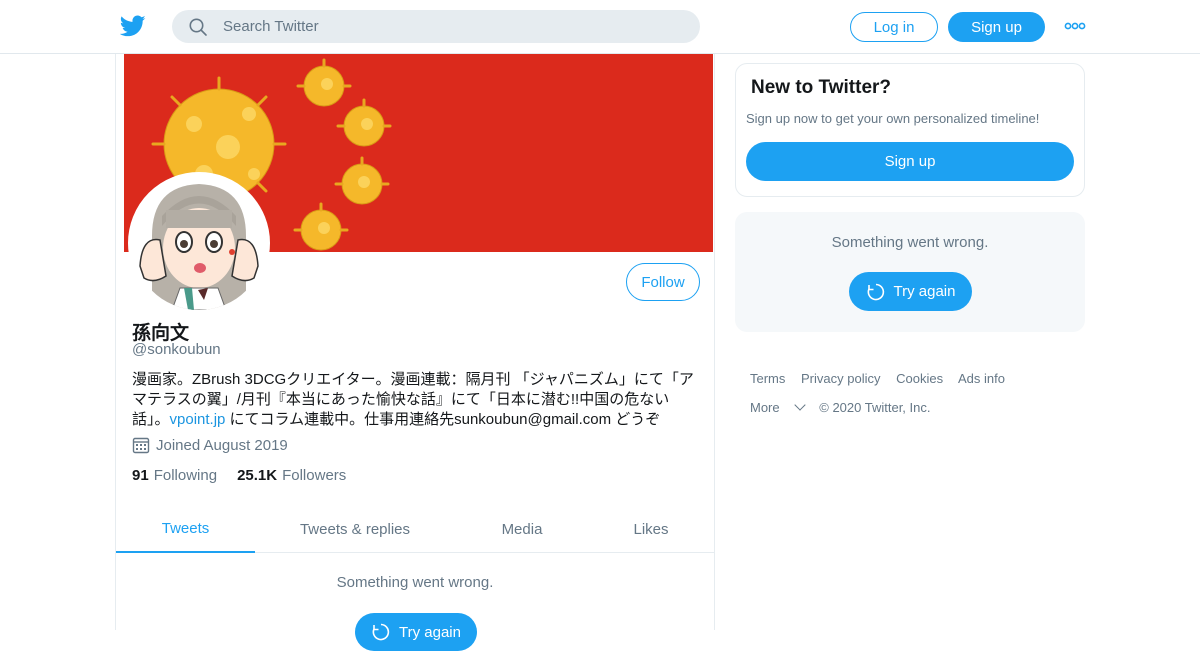 Image resolution: width=1200 pixels, height=651 pixels. Describe the element at coordinates (176, 349) in the screenshot. I see `profile-handle: @sonkoubun` at that location.